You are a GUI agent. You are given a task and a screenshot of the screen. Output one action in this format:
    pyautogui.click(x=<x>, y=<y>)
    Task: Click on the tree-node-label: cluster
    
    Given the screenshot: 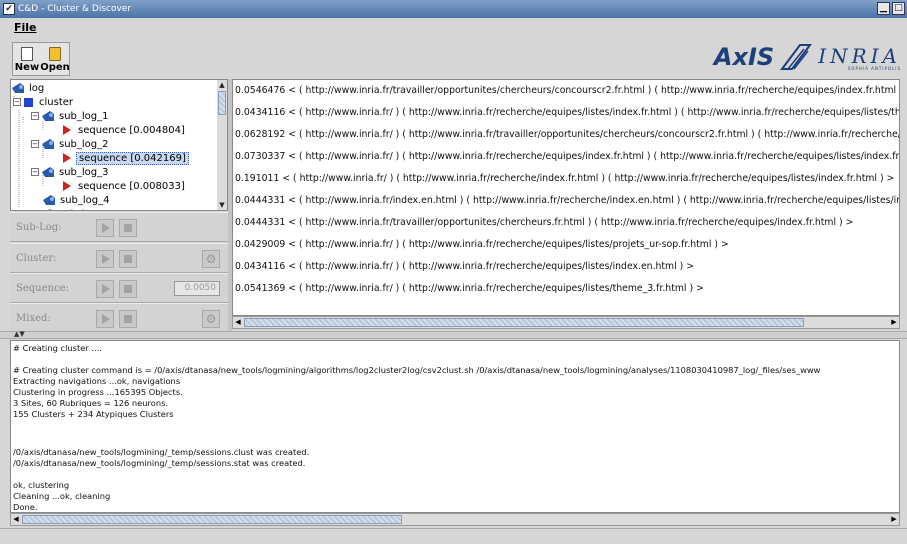 What is the action you would take?
    pyautogui.click(x=56, y=102)
    